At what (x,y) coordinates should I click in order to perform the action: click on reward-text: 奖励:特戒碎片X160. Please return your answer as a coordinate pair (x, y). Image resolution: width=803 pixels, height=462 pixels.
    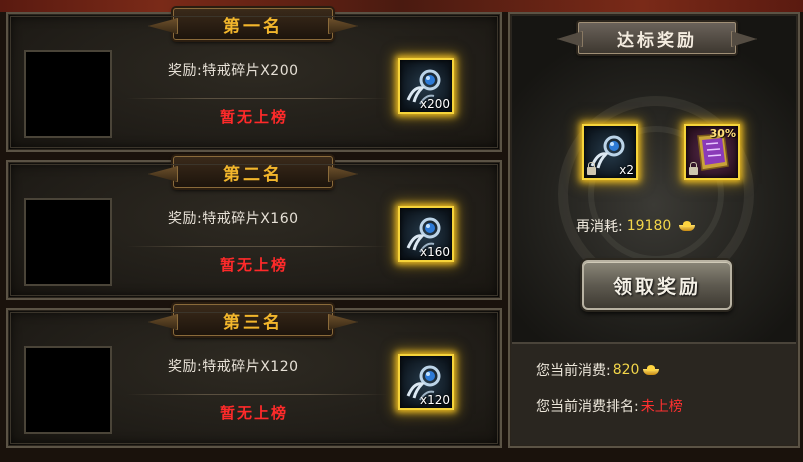
    Looking at the image, I should click on (233, 219).